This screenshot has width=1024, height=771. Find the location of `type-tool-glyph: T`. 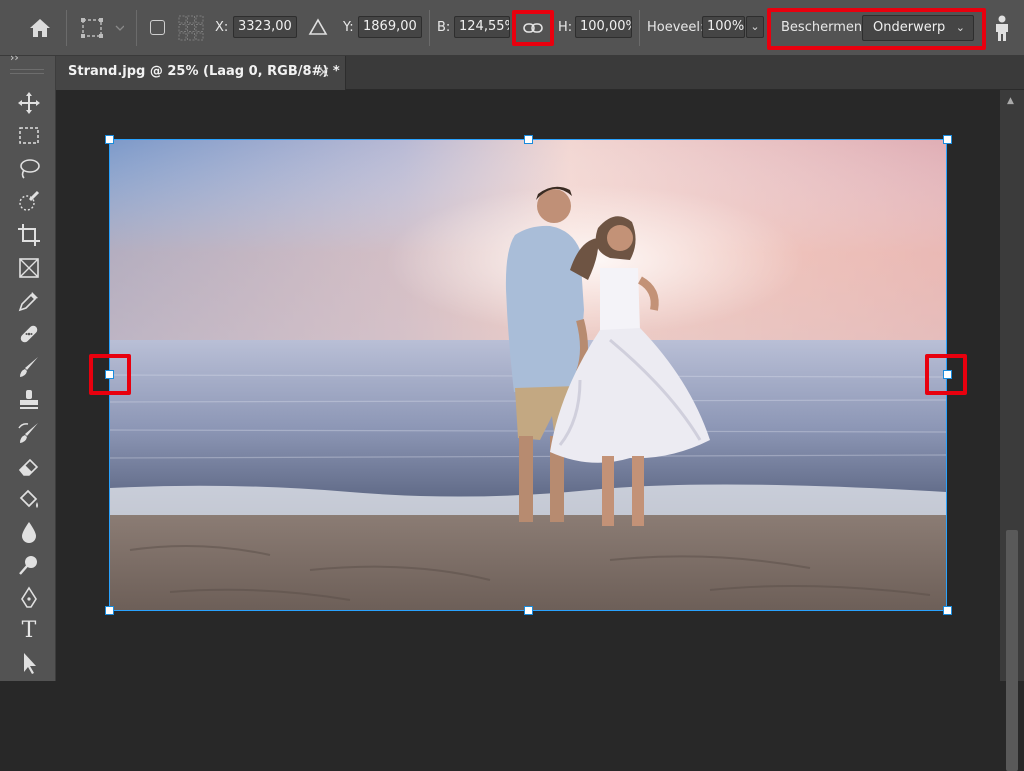

type-tool-glyph: T is located at coordinates (29, 630).